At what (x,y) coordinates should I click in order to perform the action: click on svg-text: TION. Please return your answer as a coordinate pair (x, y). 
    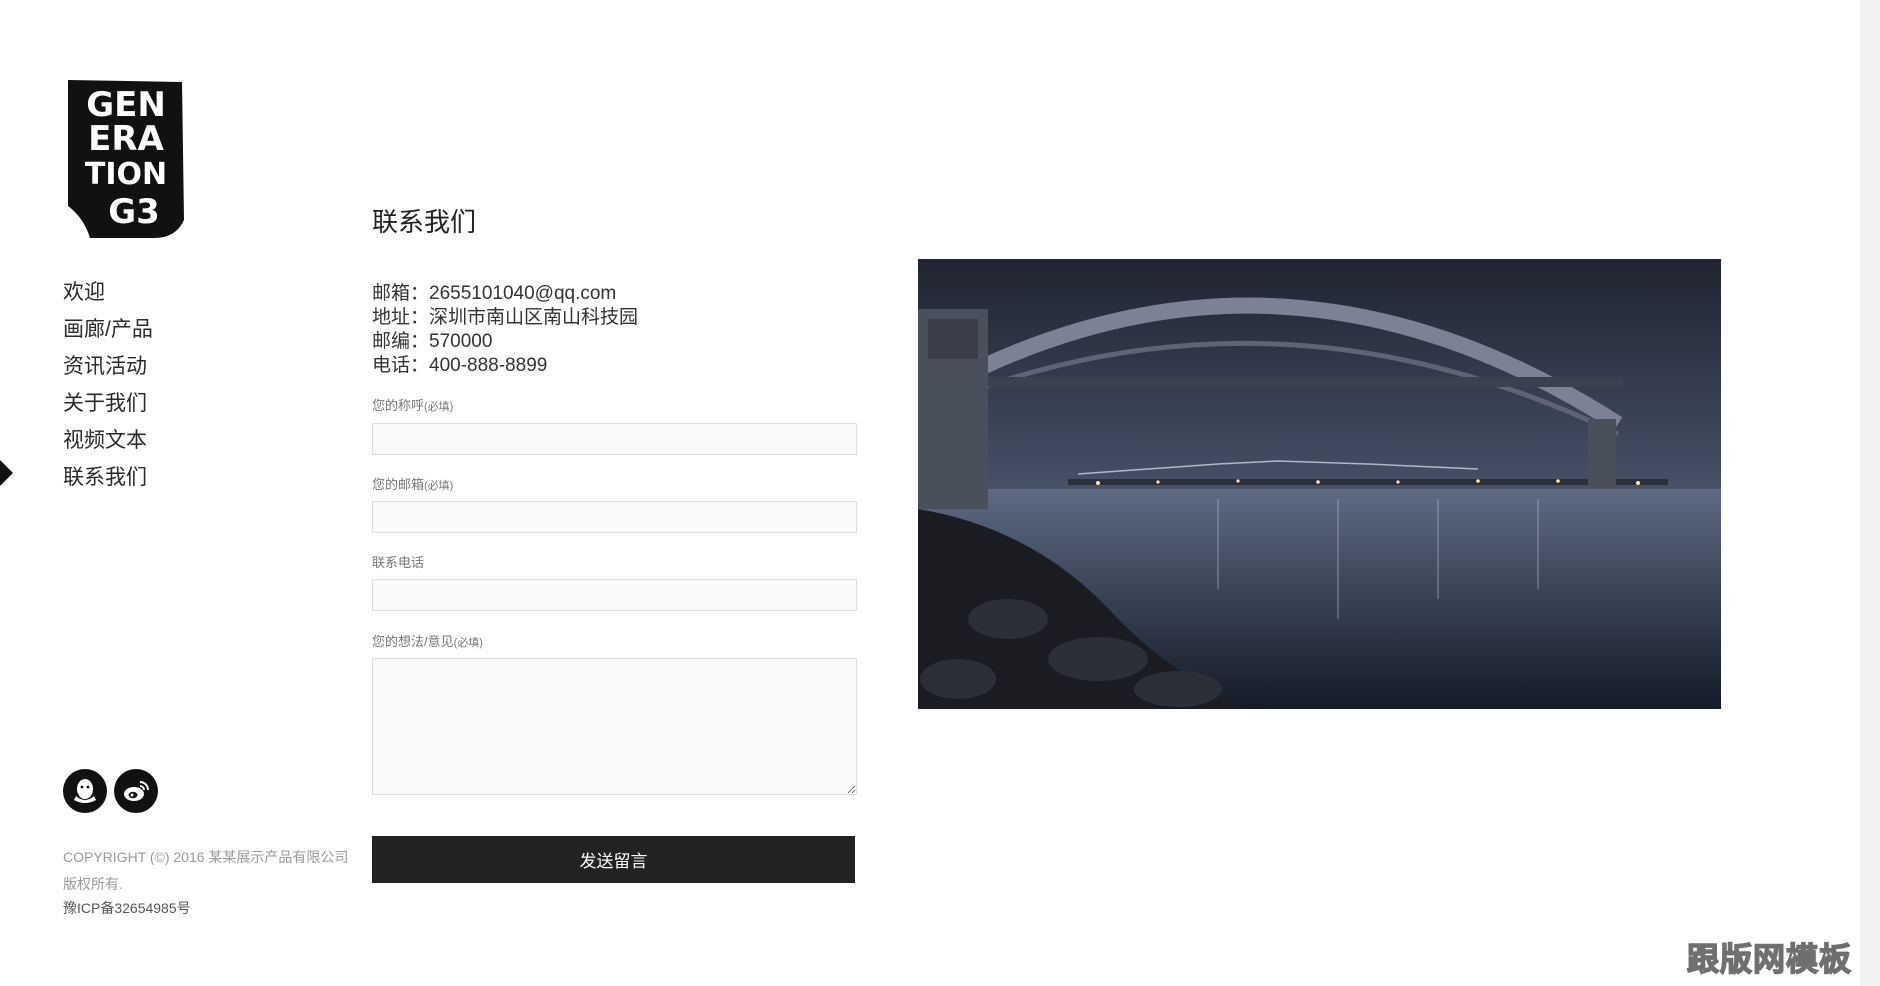
    Looking at the image, I should click on (126, 174).